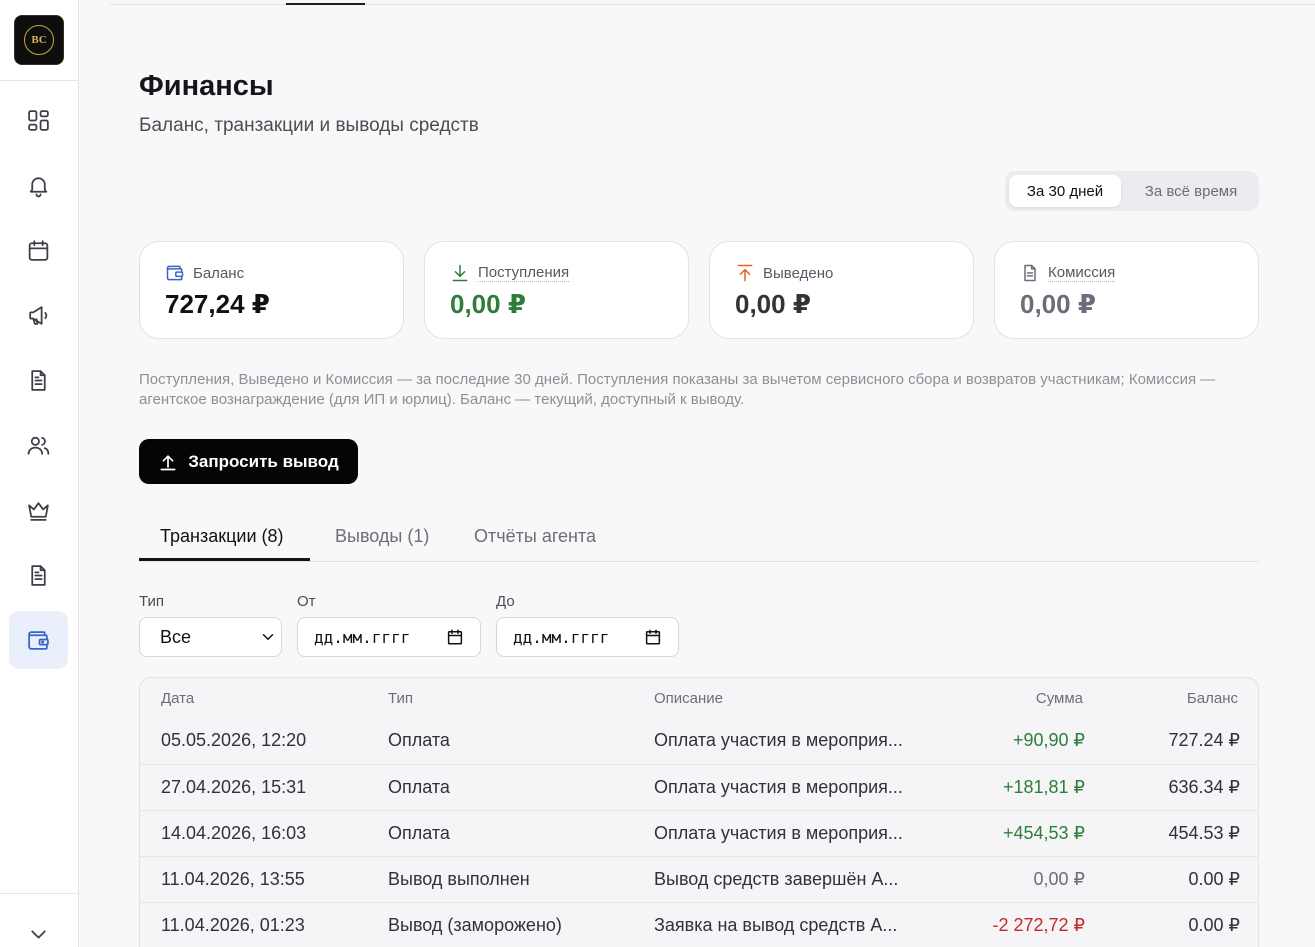 This screenshot has width=1315, height=947. I want to click on users-icon, so click(38, 445).